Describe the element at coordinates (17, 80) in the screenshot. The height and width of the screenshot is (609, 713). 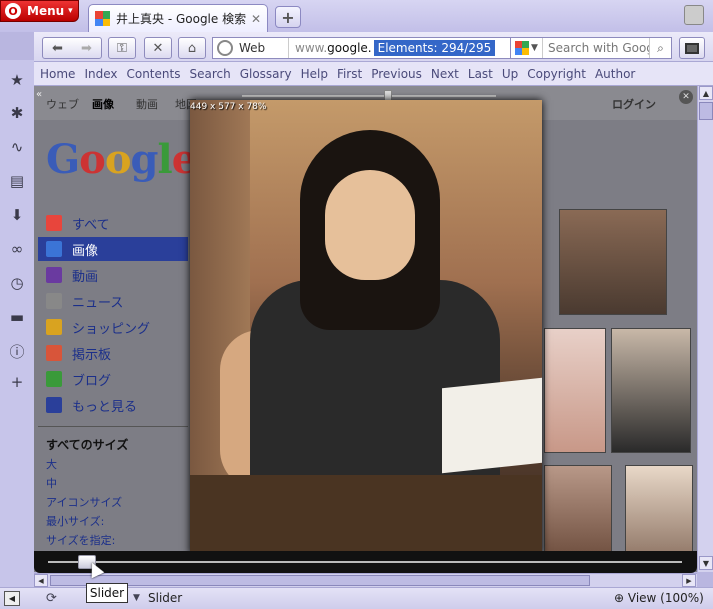
I see `bookmarks-icon: ★` at that location.